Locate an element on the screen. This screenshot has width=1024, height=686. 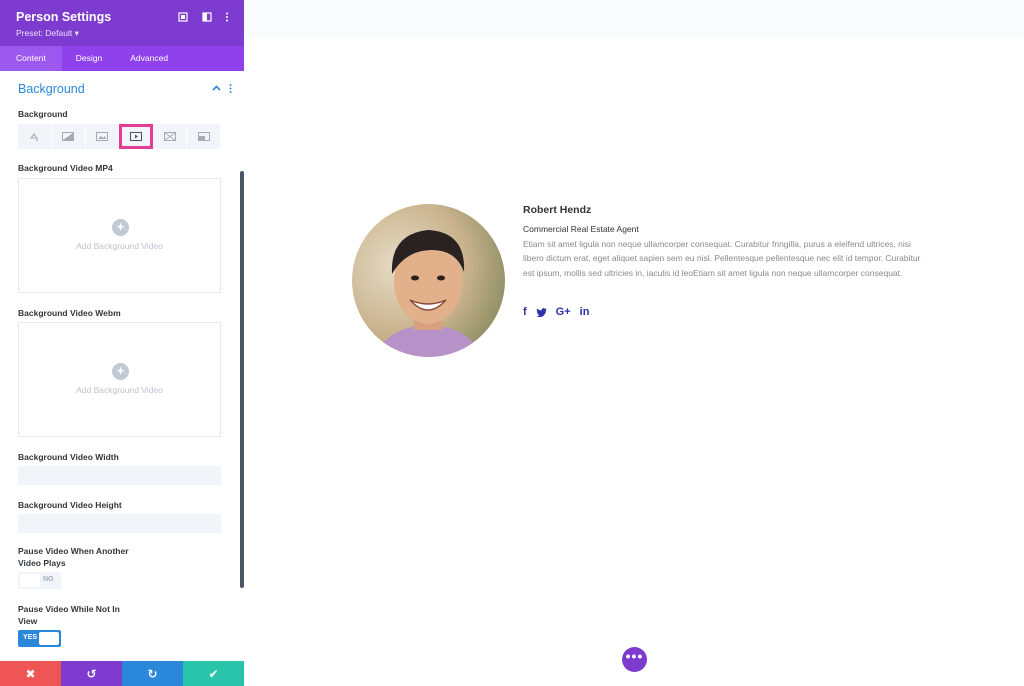
bg-tab-mask is located at coordinates (204, 136).